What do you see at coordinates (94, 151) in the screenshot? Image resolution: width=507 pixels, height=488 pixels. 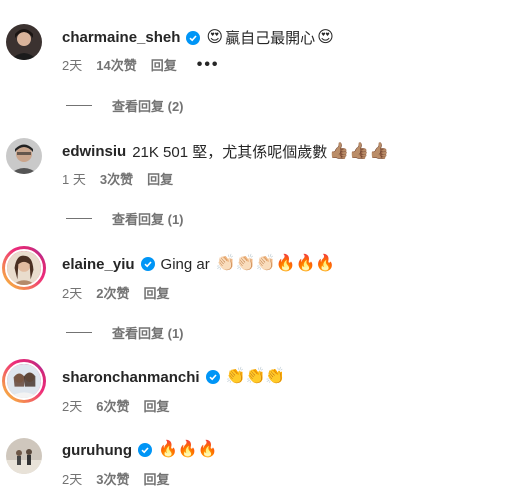 I see `username: edwinsiu` at bounding box center [94, 151].